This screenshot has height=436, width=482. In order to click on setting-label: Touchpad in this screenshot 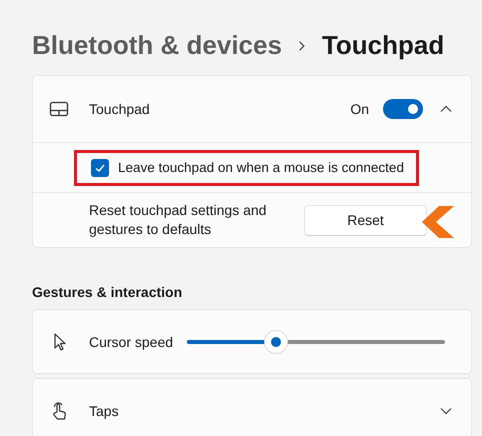, I will do `click(119, 109)`.